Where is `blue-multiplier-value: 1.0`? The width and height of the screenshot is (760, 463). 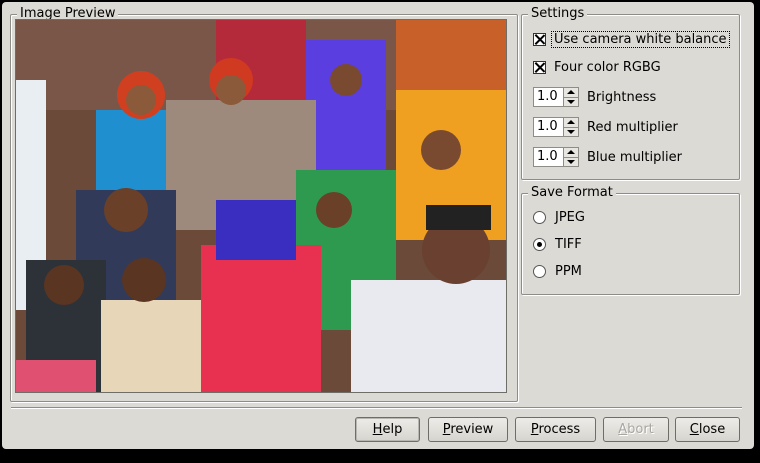 blue-multiplier-value: 1.0 is located at coordinates (548, 157).